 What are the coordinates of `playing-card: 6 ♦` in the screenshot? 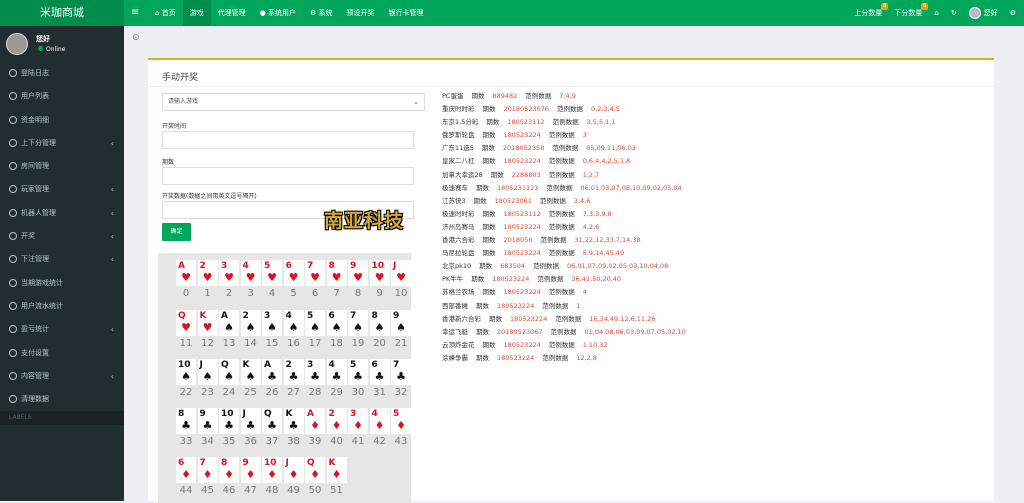 It's located at (186, 470).